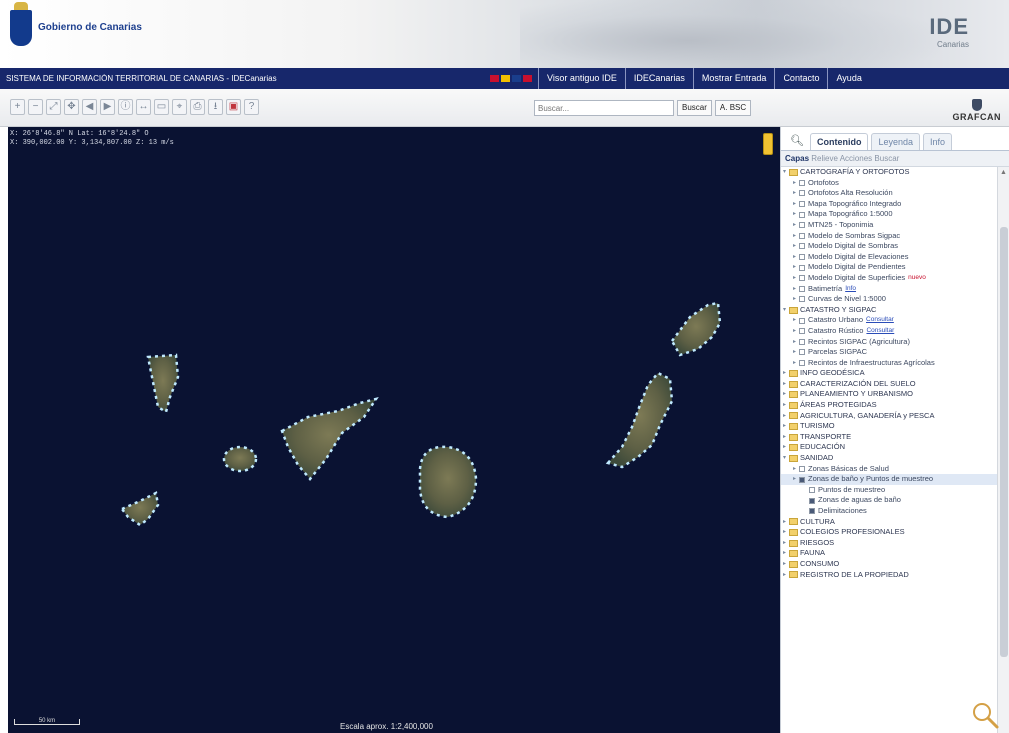 Image resolution: width=1009 pixels, height=733 pixels. What do you see at coordinates (1003, 173) in the screenshot?
I see `scroll-up-icon: ▲` at bounding box center [1003, 173].